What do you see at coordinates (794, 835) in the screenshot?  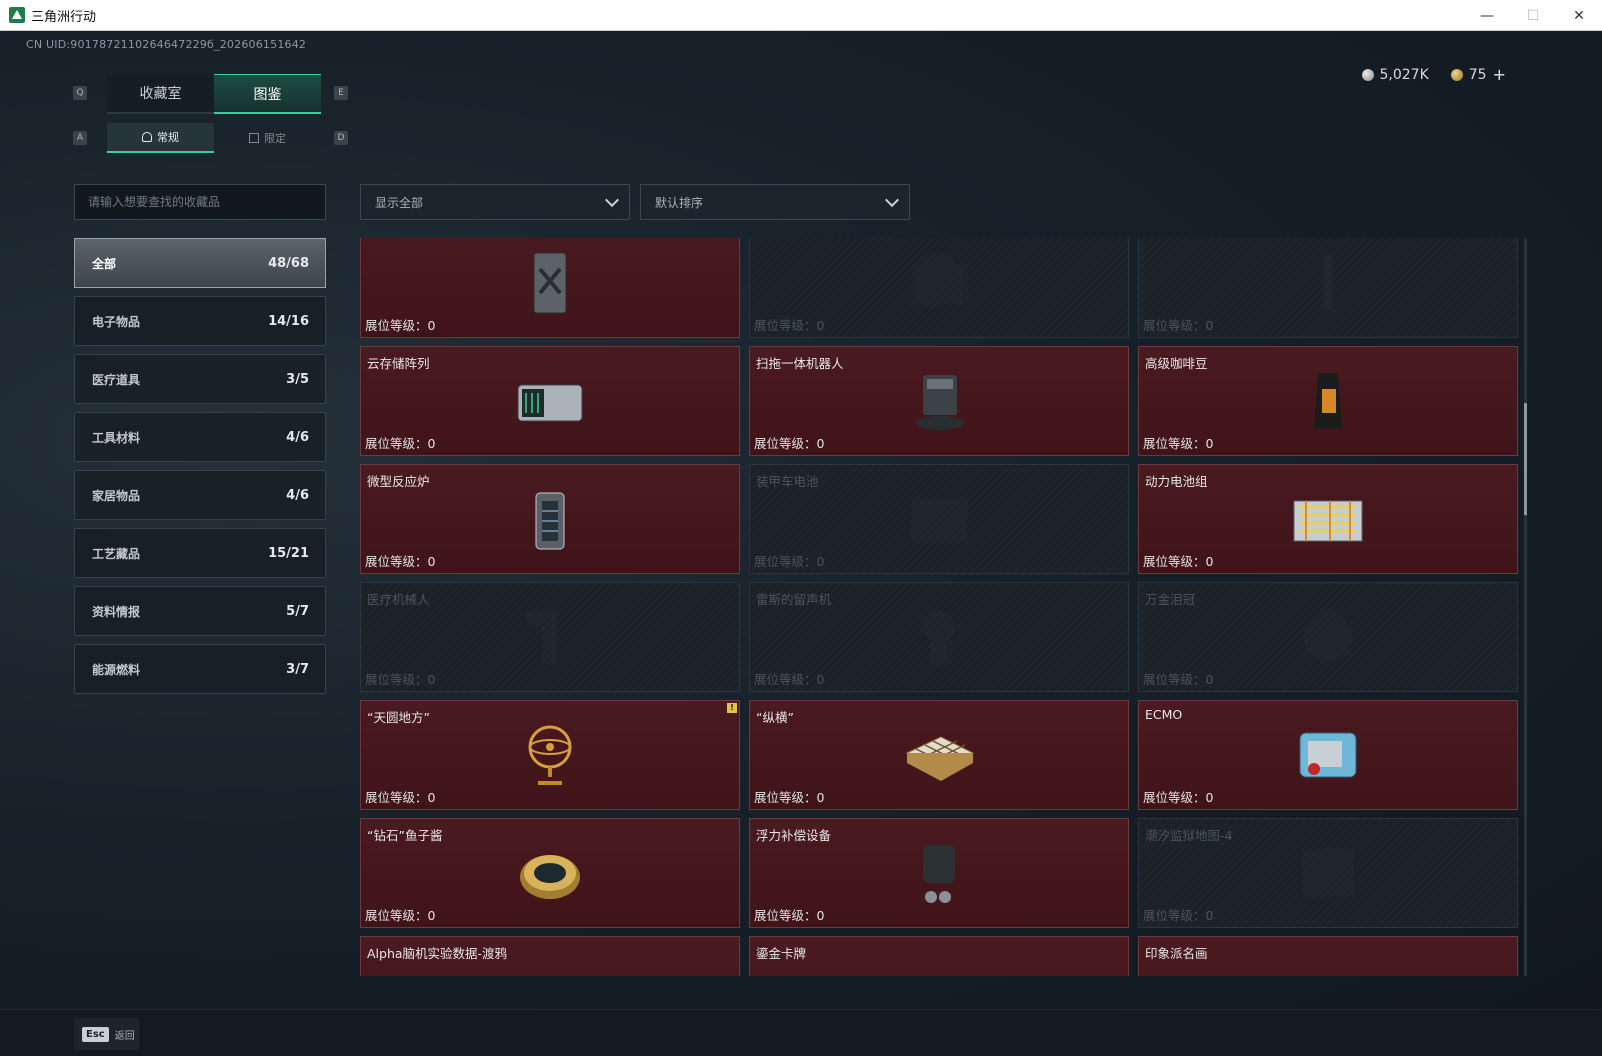 I see `item-name: 浮力补偿设备` at bounding box center [794, 835].